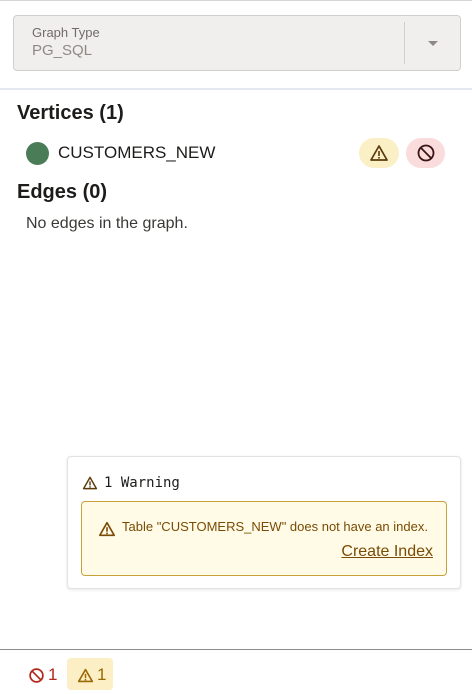 The width and height of the screenshot is (472, 694). What do you see at coordinates (236, 649) in the screenshot?
I see `status-bar-separator` at bounding box center [236, 649].